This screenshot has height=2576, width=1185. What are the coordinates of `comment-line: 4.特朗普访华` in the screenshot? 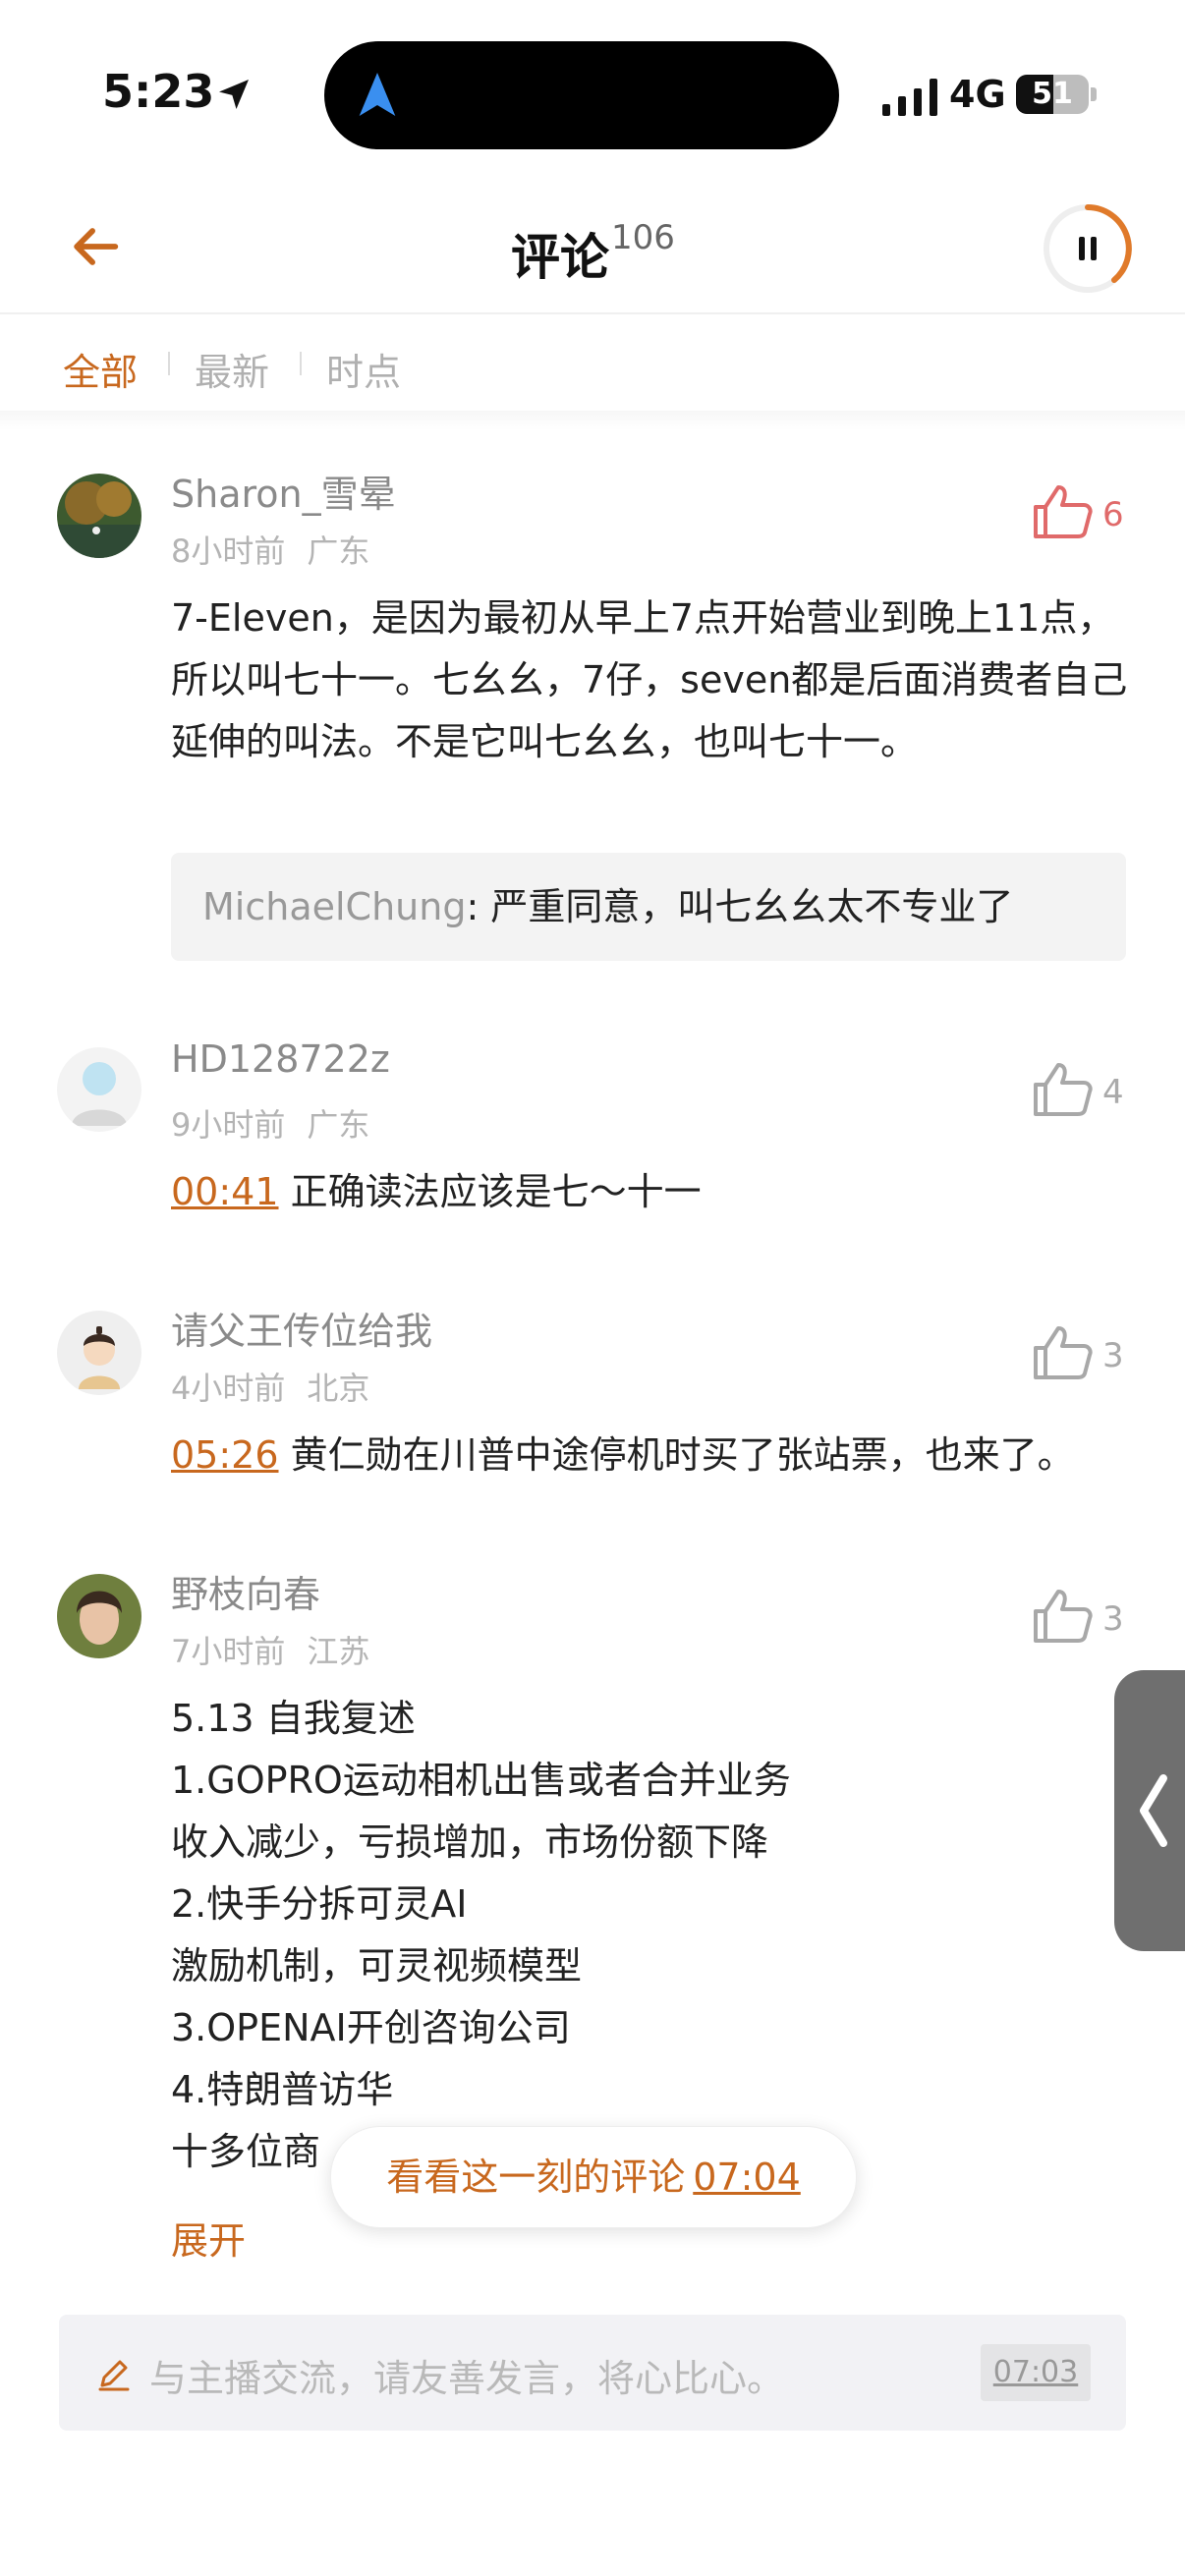 It's located at (283, 2089).